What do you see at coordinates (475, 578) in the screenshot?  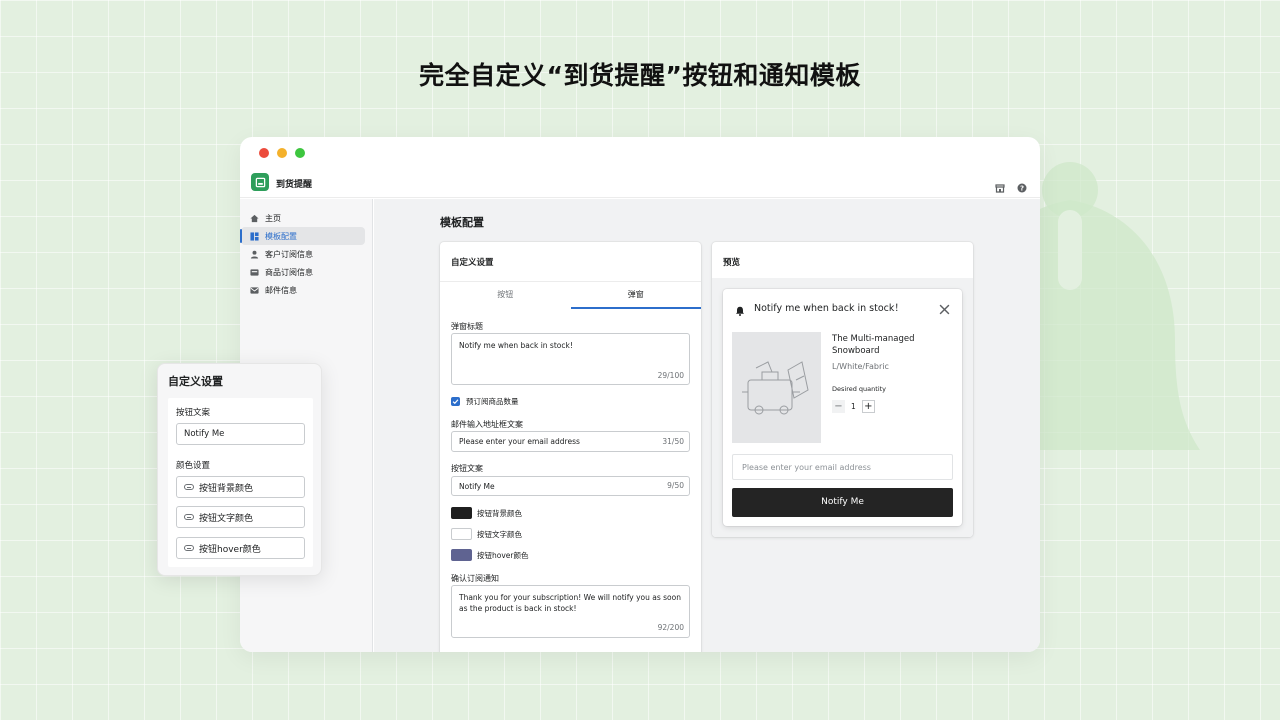 I see `confirm-label: 确认订阅通知` at bounding box center [475, 578].